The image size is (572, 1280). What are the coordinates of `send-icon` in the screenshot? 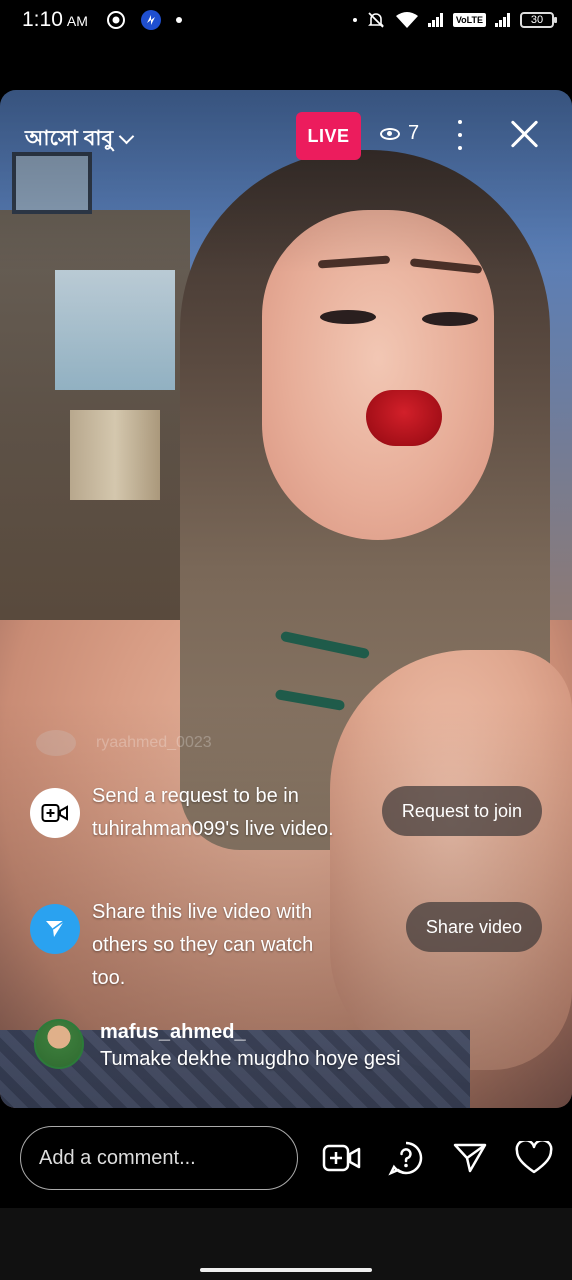 It's located at (55, 929).